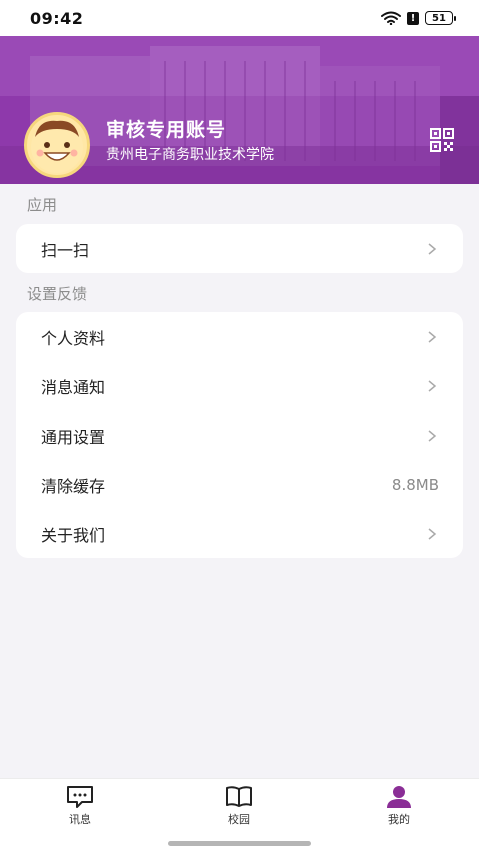  What do you see at coordinates (239, 385) in the screenshot?
I see `menu-item-notifications: 消息通知` at bounding box center [239, 385].